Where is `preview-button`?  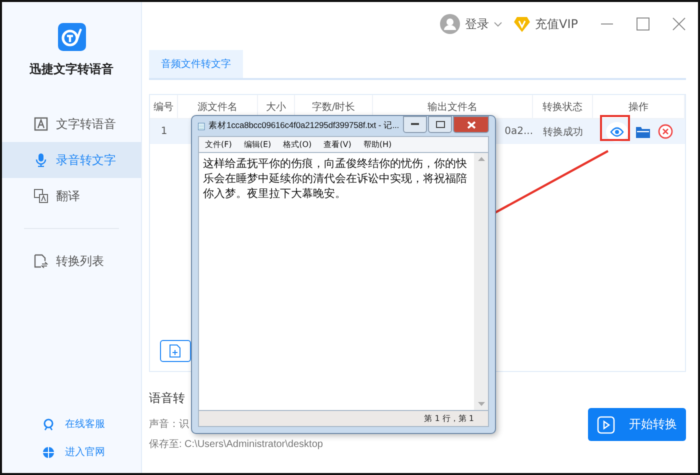 preview-button is located at coordinates (617, 132).